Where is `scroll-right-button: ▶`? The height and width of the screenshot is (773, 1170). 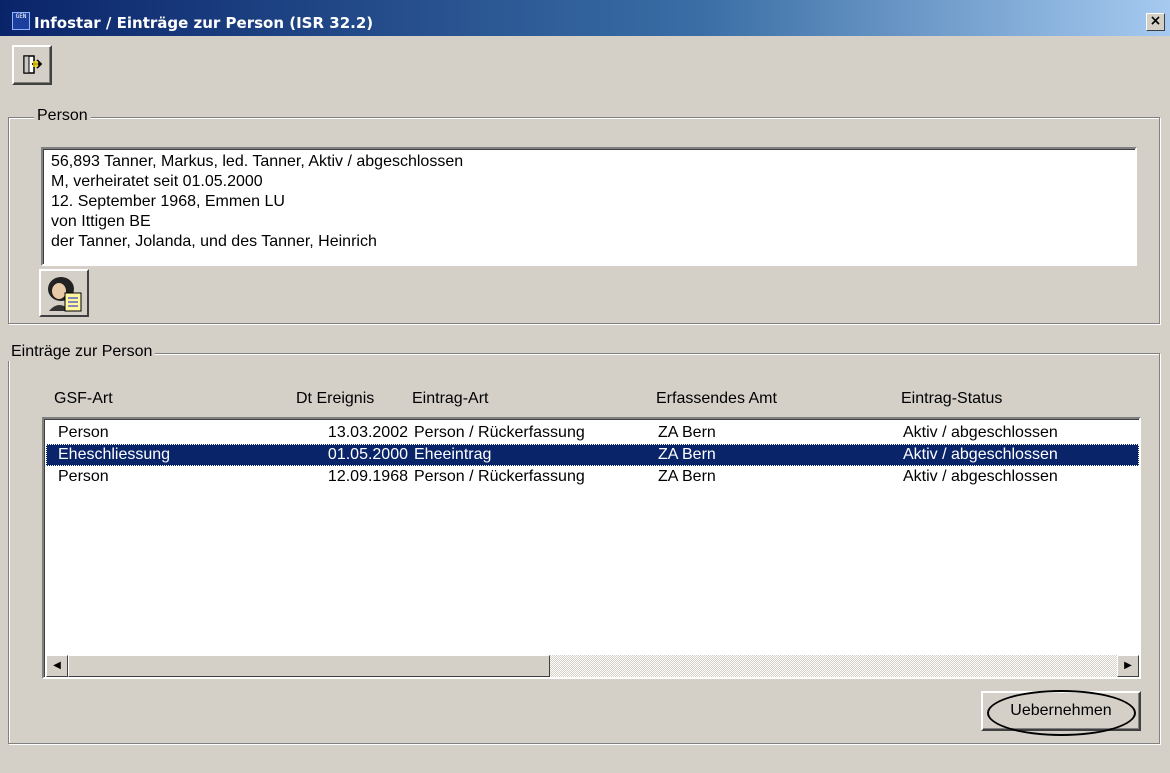 scroll-right-button: ▶ is located at coordinates (1128, 666).